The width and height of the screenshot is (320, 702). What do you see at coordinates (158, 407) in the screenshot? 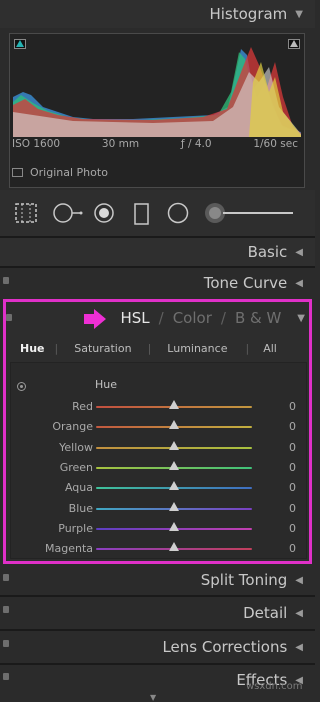
I see `hsl-slider-red: Red 0` at bounding box center [158, 407].